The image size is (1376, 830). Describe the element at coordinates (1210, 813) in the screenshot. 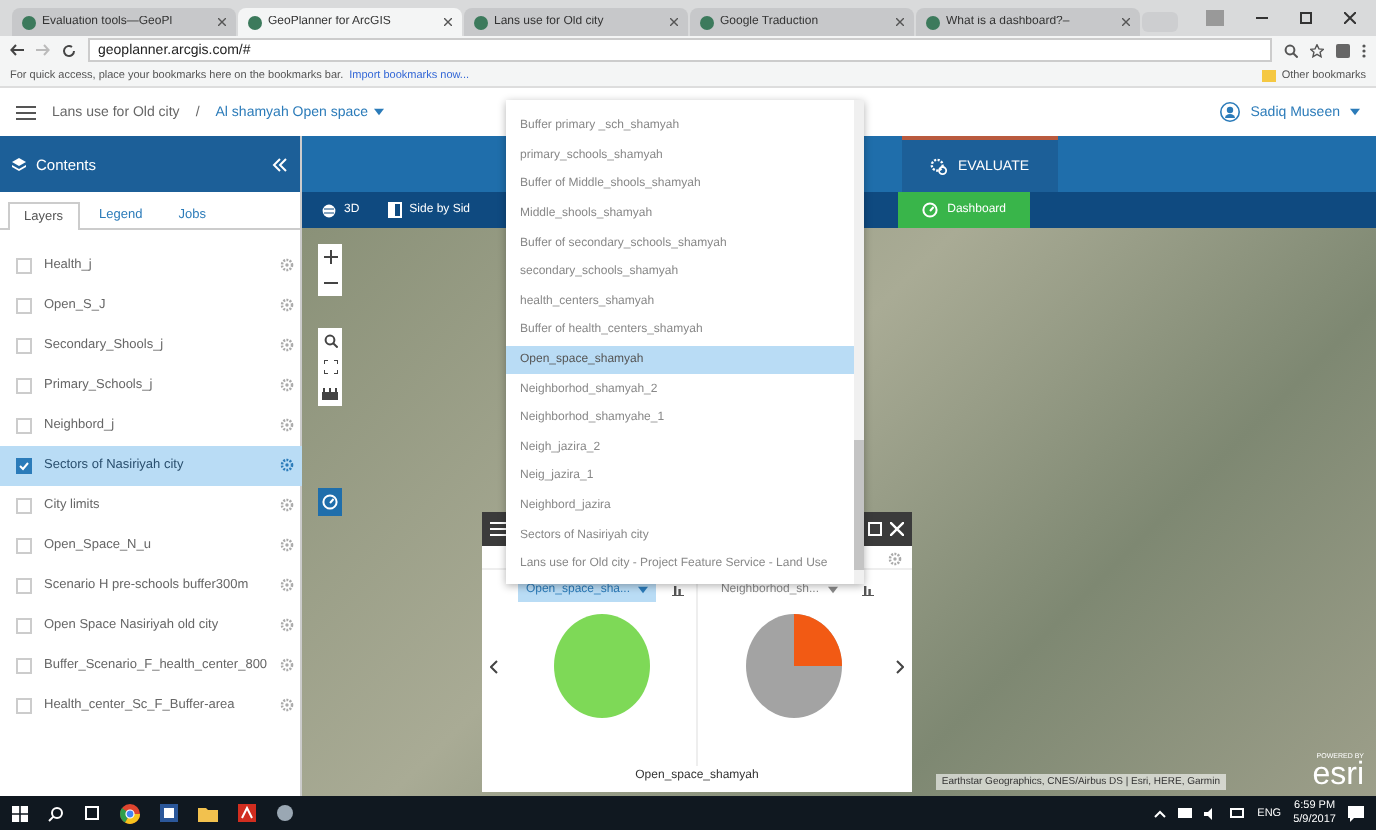

I see `speaker-icon` at that location.